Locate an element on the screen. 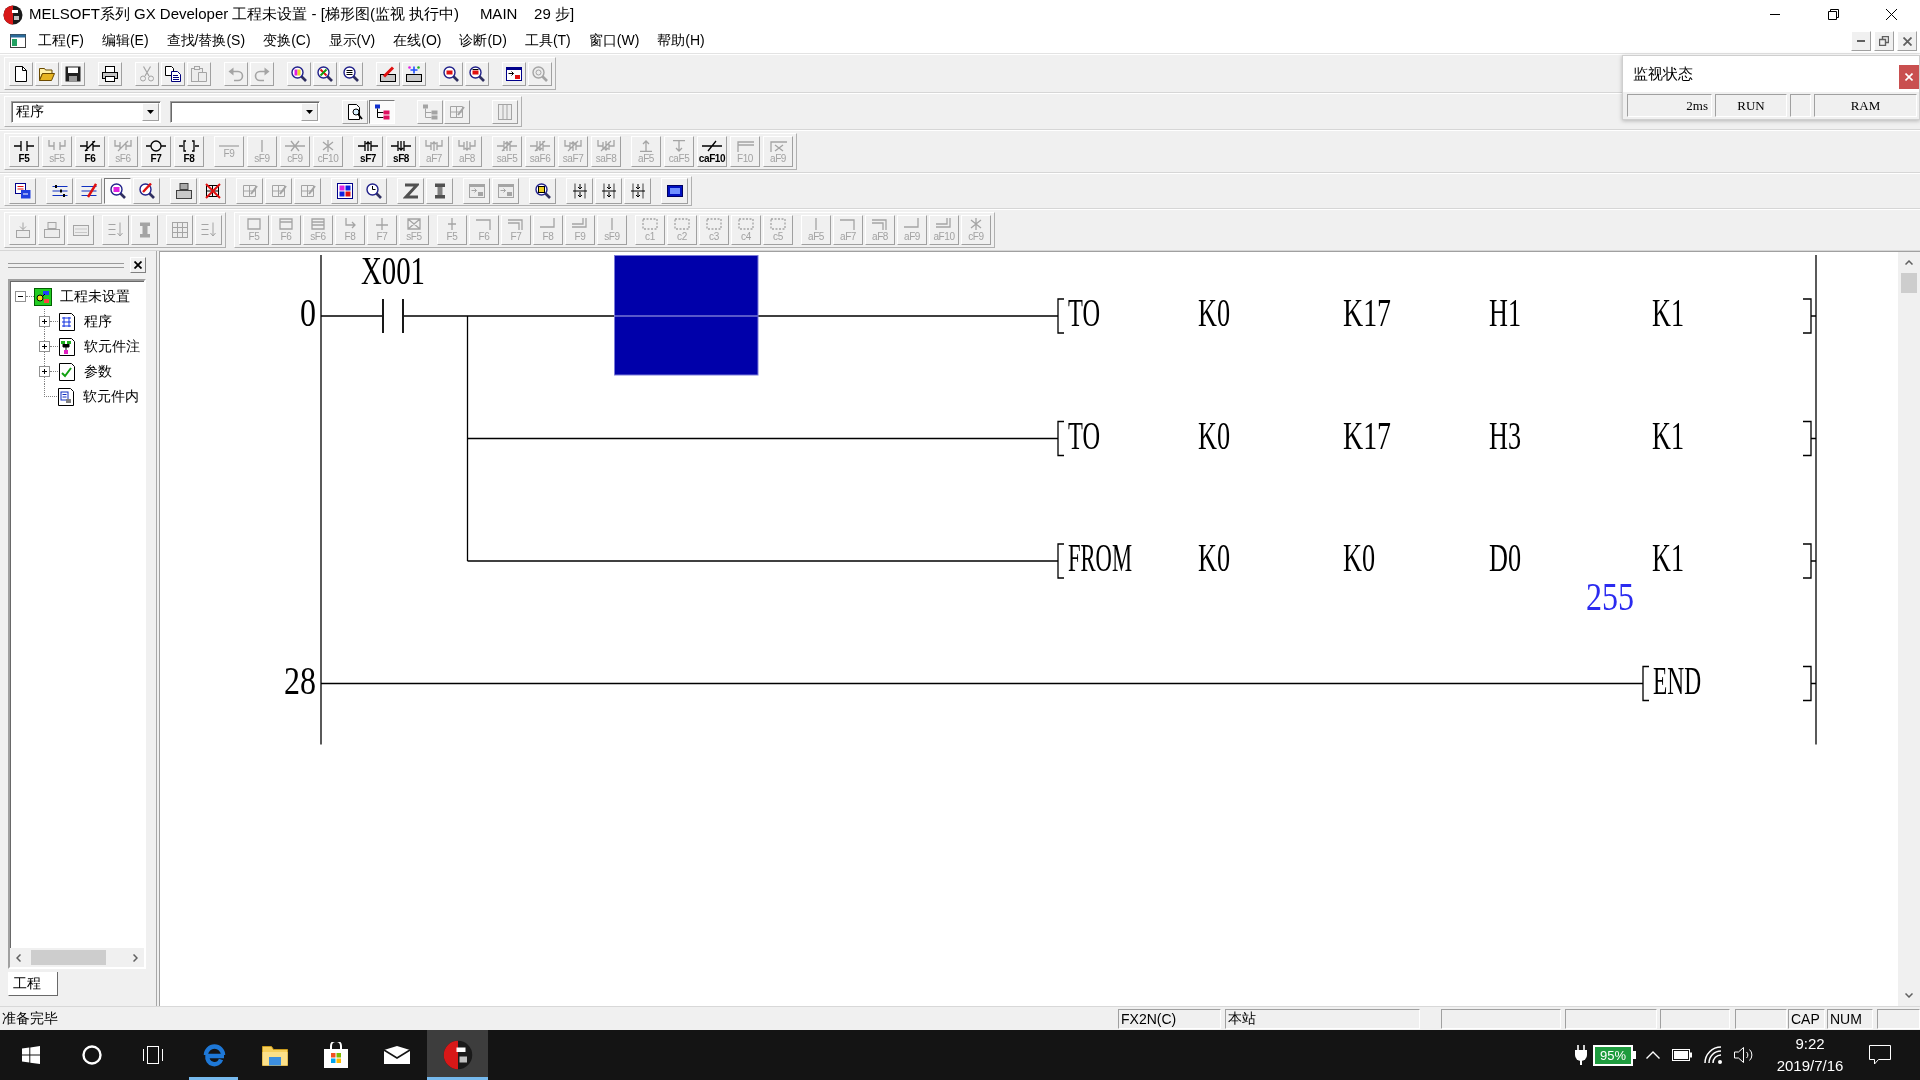 The image size is (1920, 1080). horizontal-scrollbar is located at coordinates (77, 957).